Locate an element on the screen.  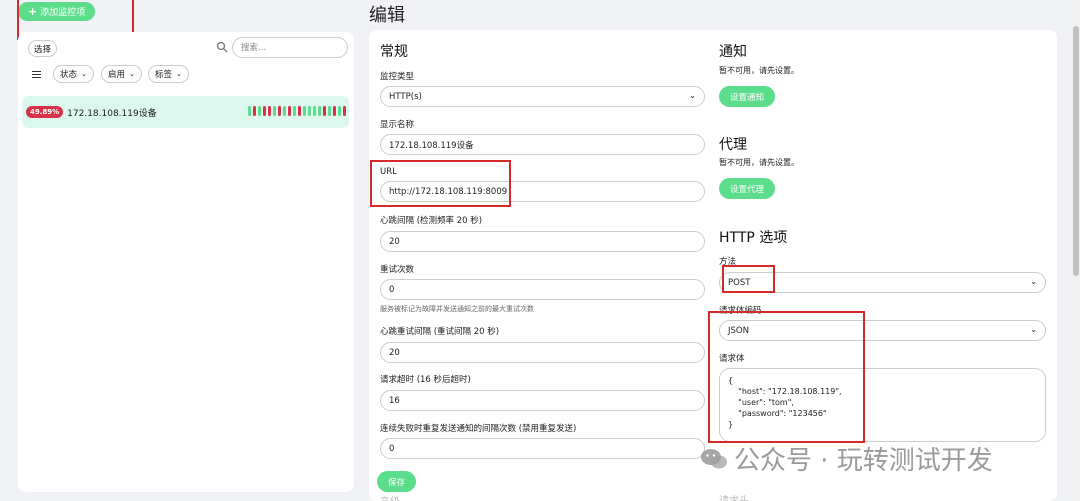
filter-status: 状态 ⌄ is located at coordinates (73, 74).